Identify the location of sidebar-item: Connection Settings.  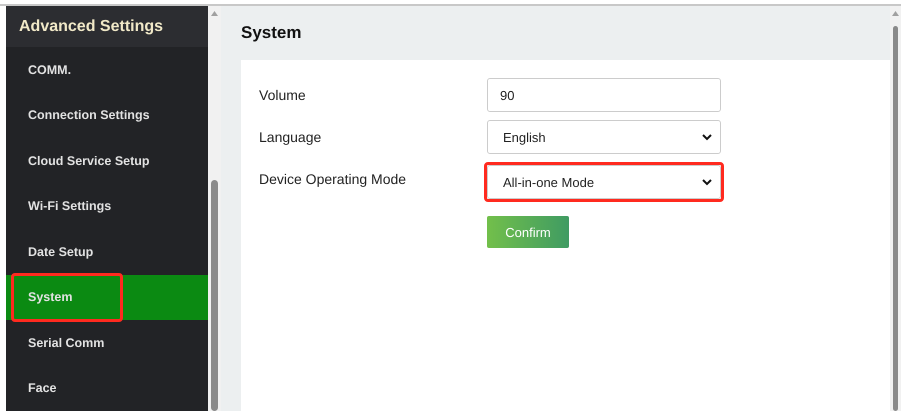
(107, 115).